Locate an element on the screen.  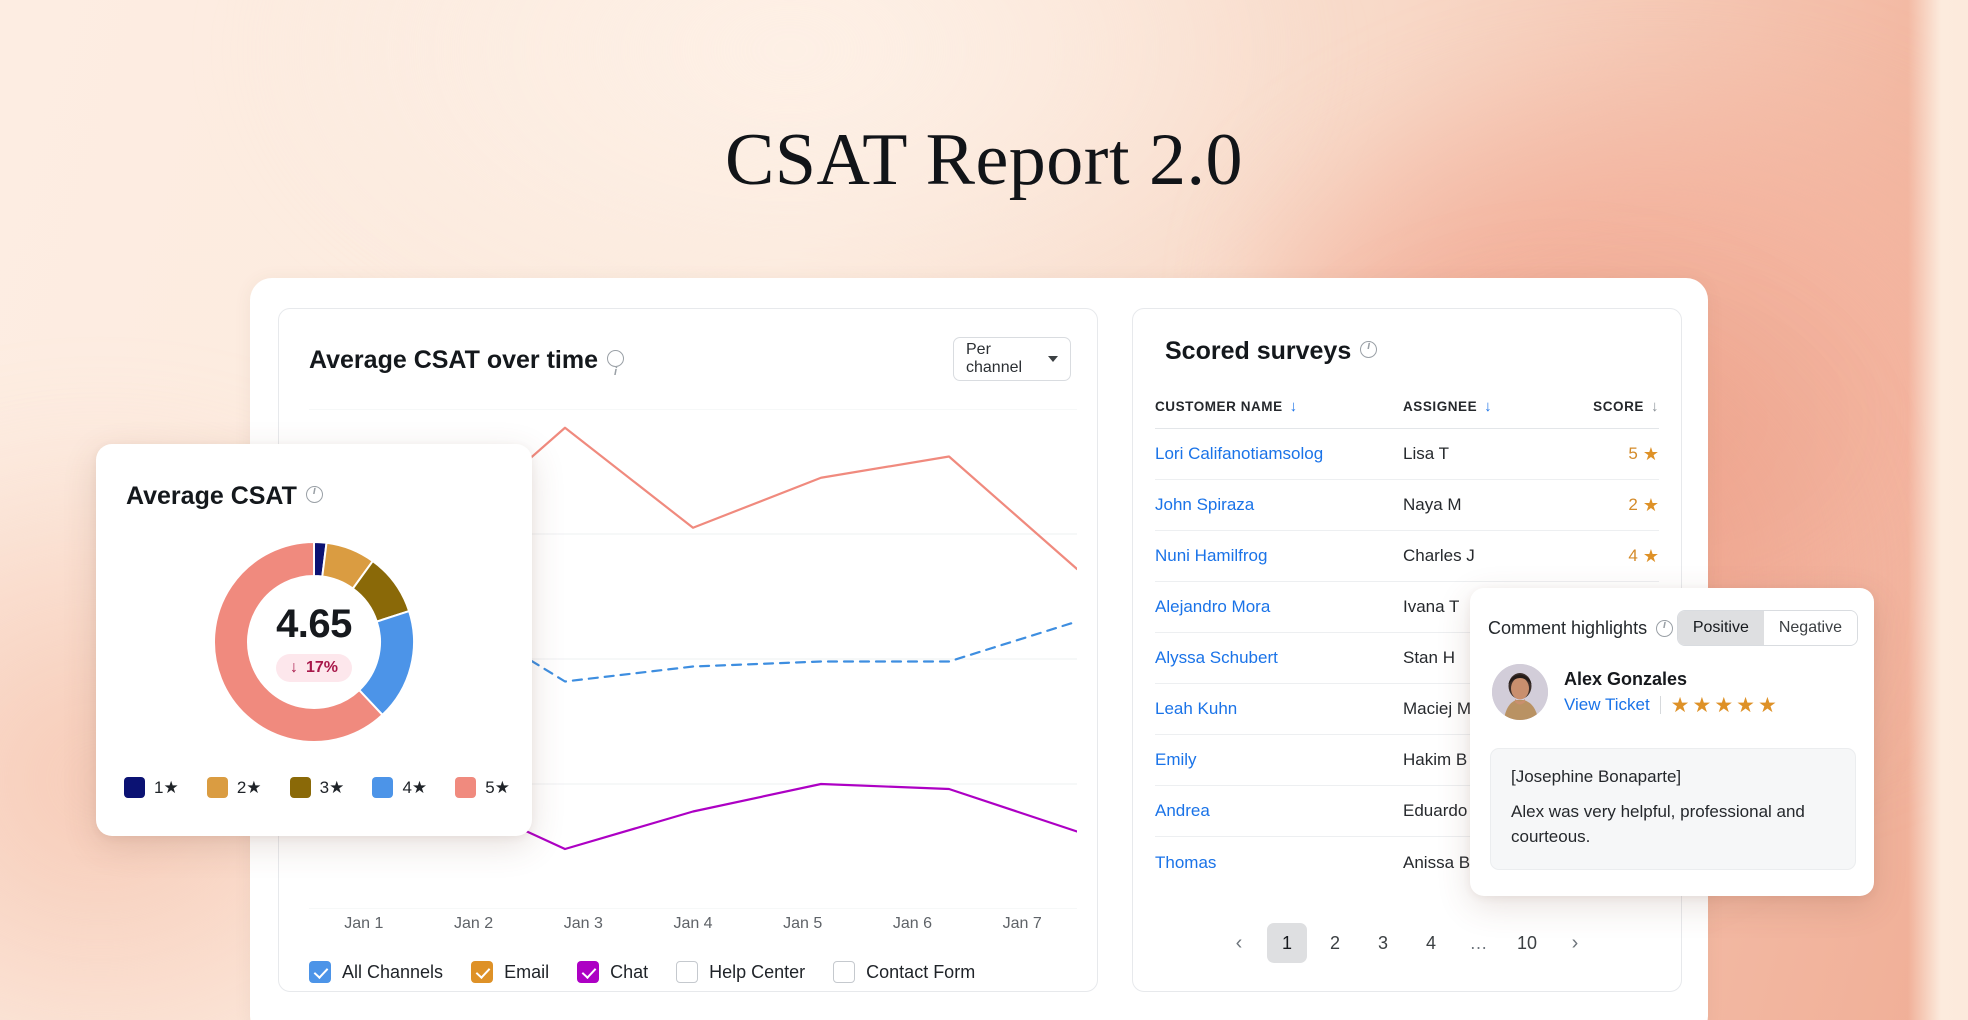
donut-legend-label: 5★ is located at coordinates (497, 787).